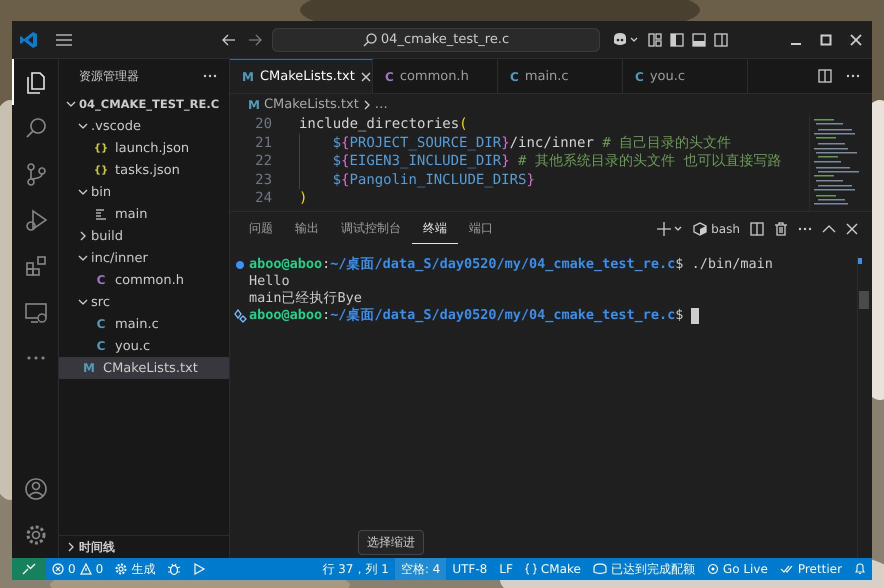 The width and height of the screenshot is (884, 588). What do you see at coordinates (100, 302) in the screenshot?
I see `folder-name: src` at bounding box center [100, 302].